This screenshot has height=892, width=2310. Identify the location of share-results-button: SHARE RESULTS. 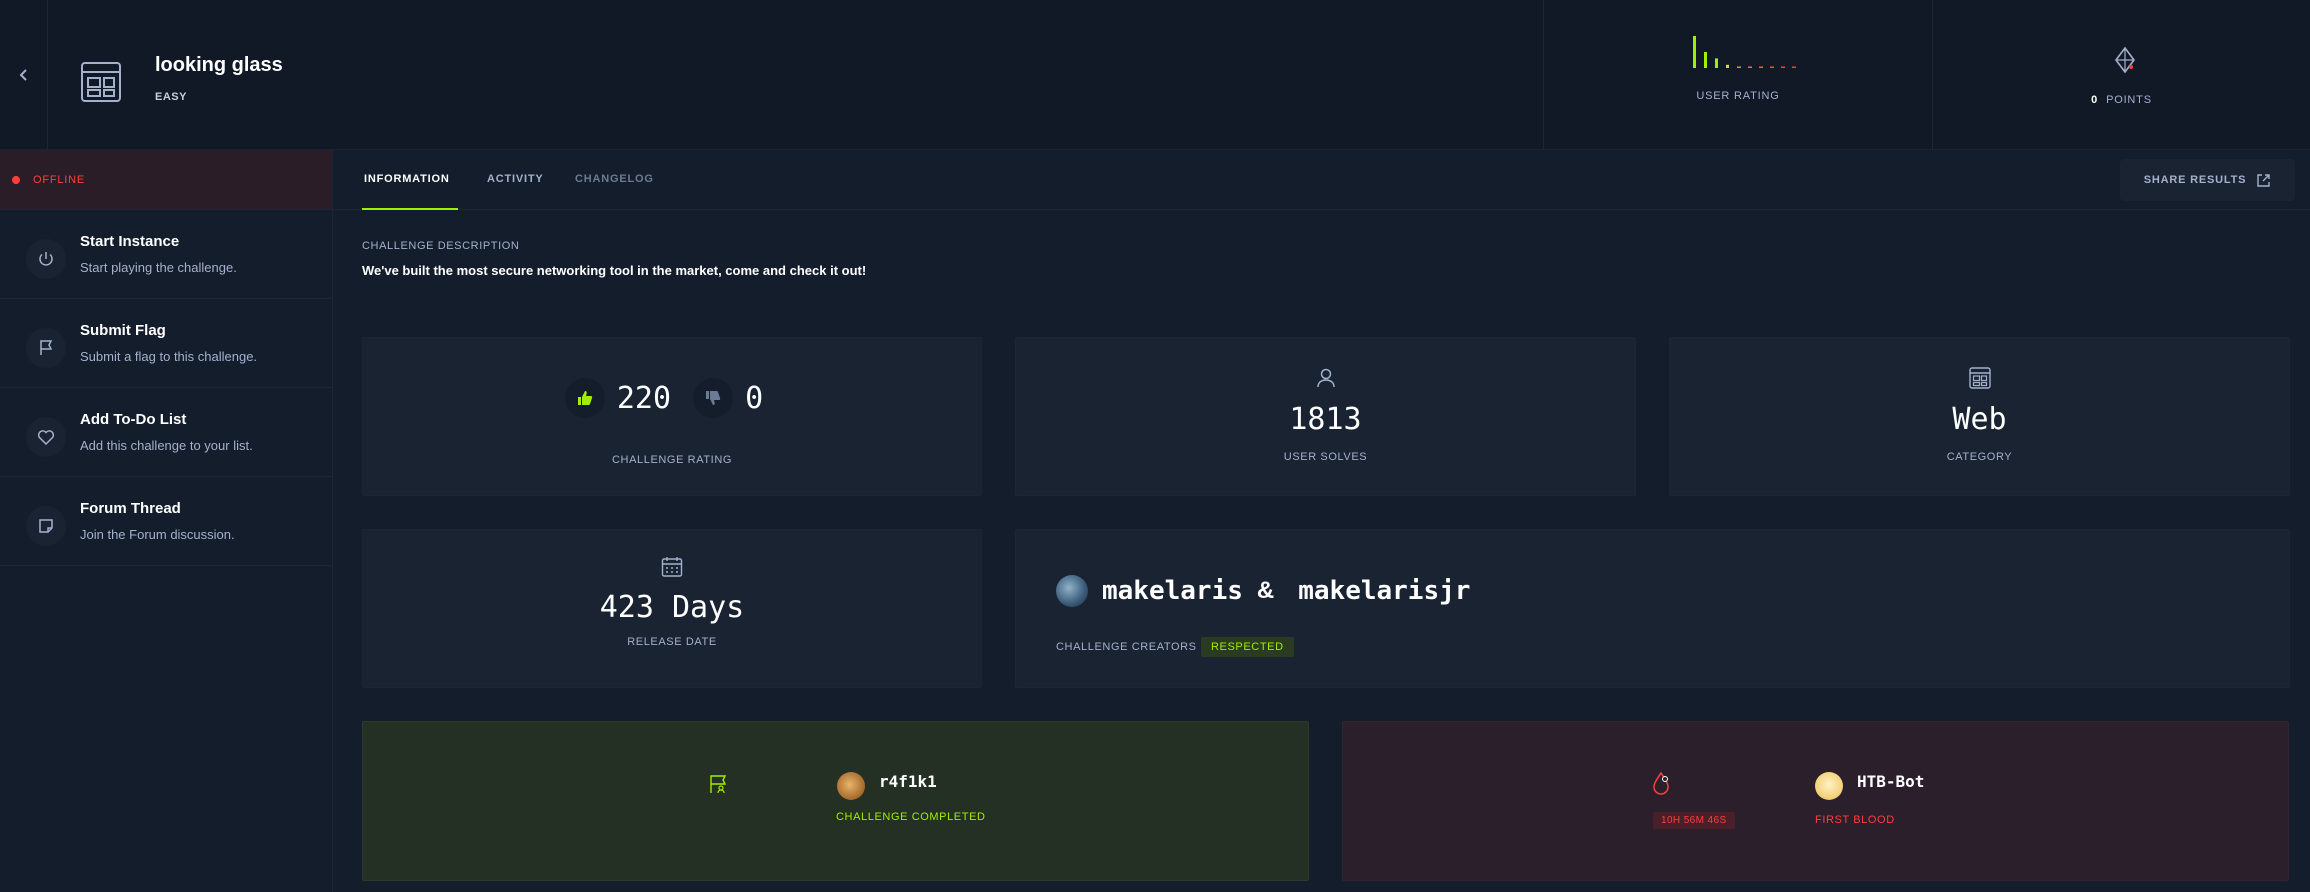
(2207, 180).